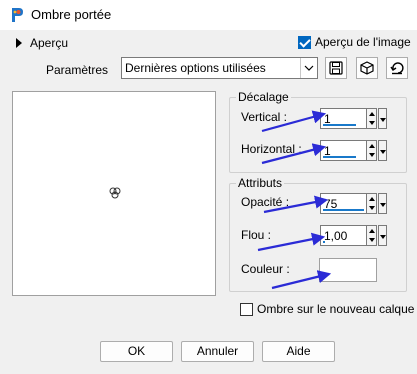  I want to click on opacity-stepper, so click(372, 203).